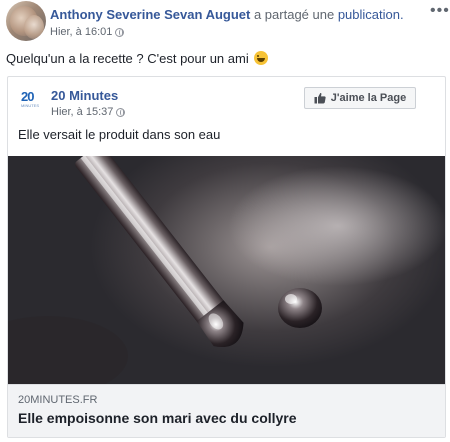 The width and height of the screenshot is (450, 442). I want to click on more-options-icon: •••, so click(440, 11).